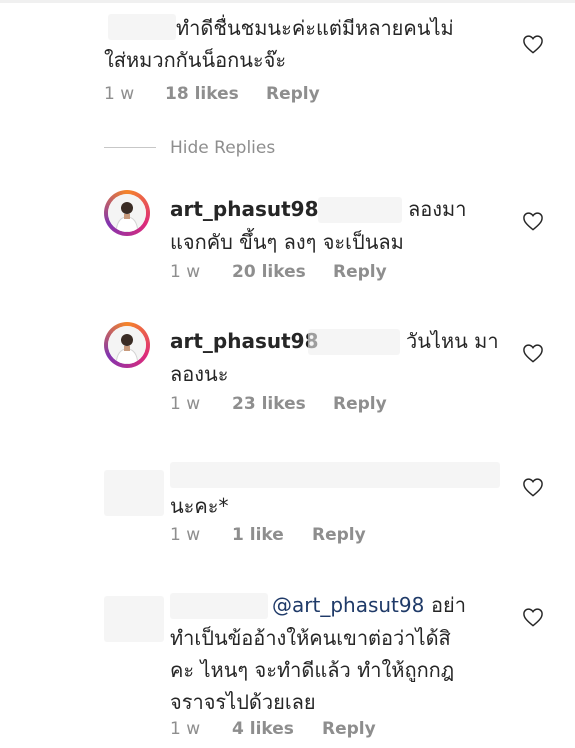 This screenshot has width=575, height=748. I want to click on likes-count: 18 likes, so click(202, 94).